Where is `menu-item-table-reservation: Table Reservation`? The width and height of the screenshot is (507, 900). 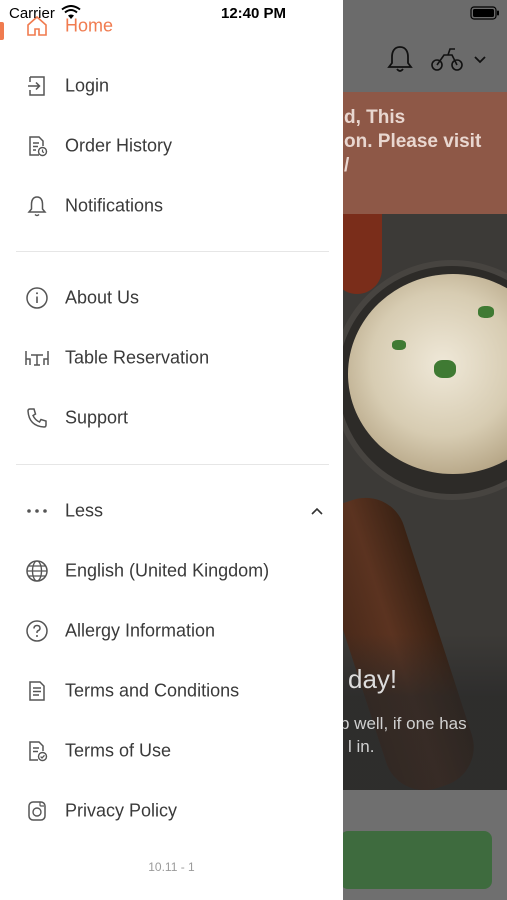
menu-item-table-reservation: Table Reservation is located at coordinates (171, 358).